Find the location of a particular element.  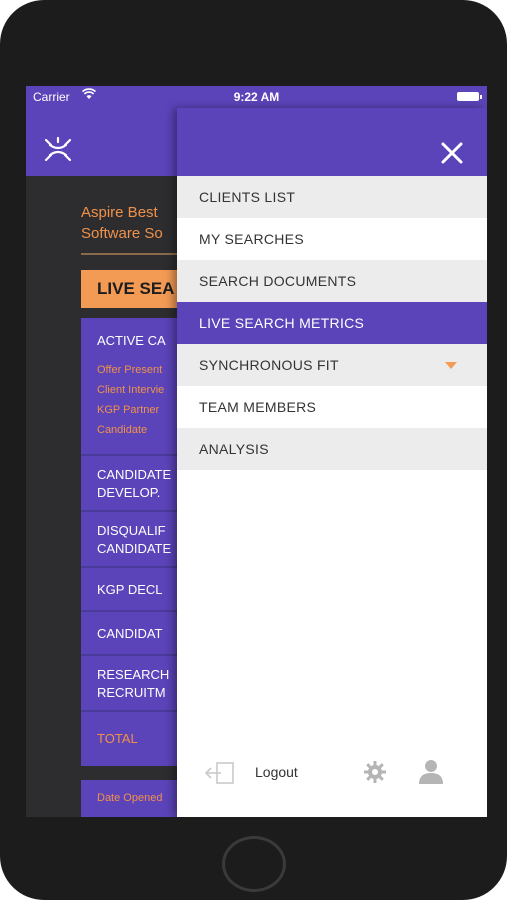

metric-sub: Client Intervie is located at coordinates (131, 390).